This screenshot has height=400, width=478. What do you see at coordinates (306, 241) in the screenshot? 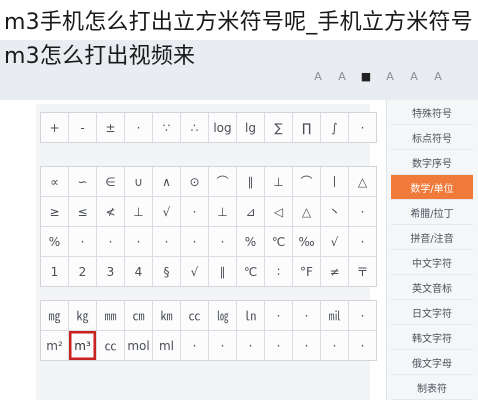
I see `symbol-cell: ‰` at bounding box center [306, 241].